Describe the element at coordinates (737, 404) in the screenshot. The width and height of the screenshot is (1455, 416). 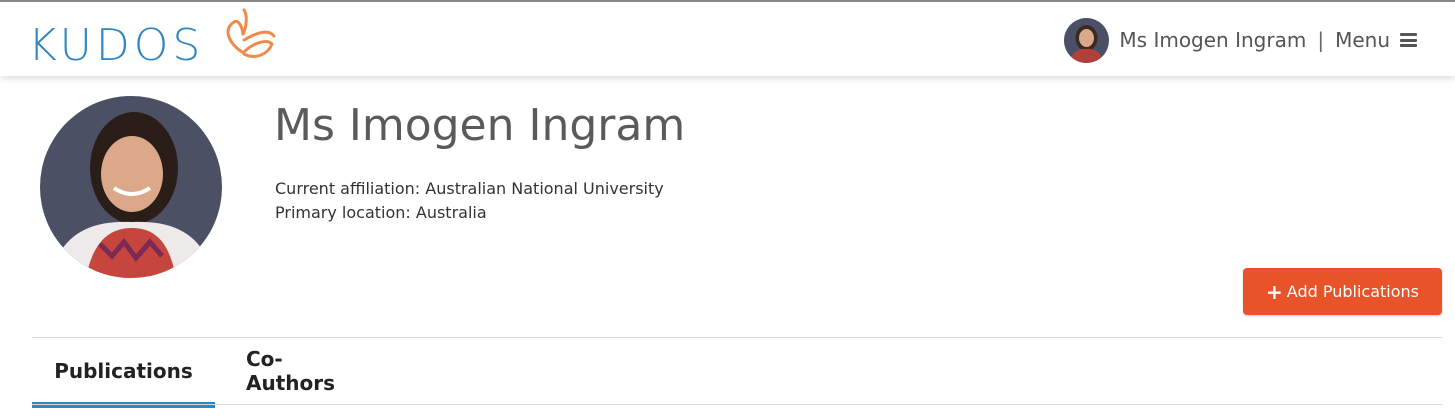
I see `tabs-bottom-border` at that location.